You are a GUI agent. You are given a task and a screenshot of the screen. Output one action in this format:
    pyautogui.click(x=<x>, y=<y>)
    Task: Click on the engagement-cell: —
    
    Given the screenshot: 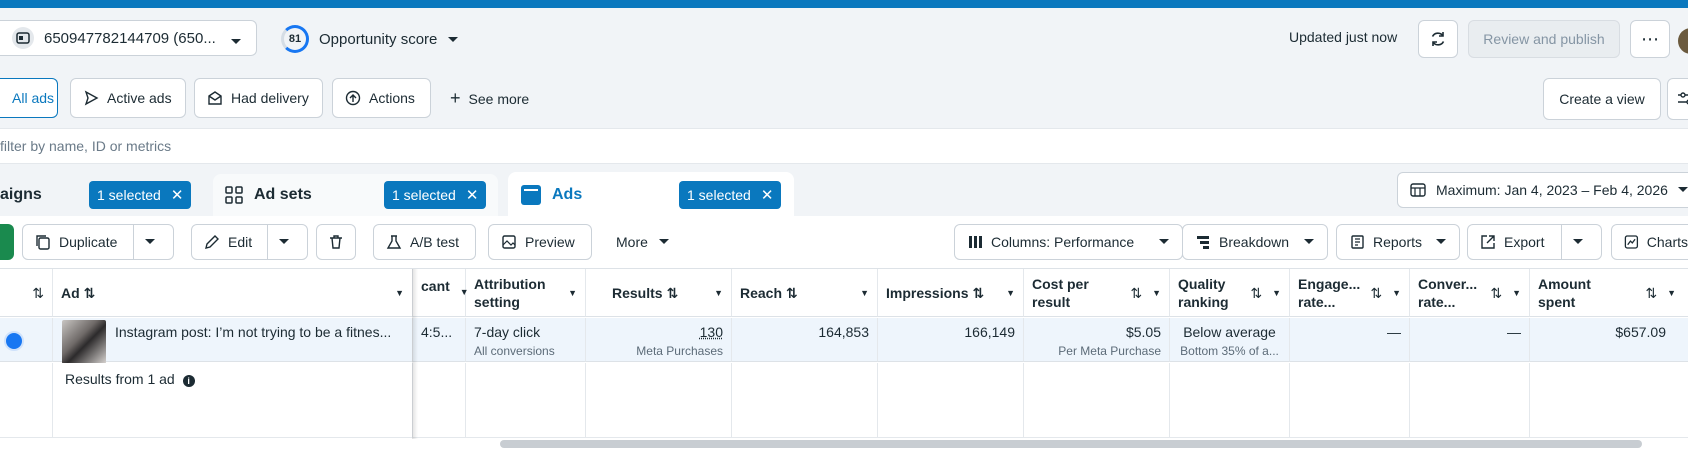 What is the action you would take?
    pyautogui.click(x=1350, y=340)
    